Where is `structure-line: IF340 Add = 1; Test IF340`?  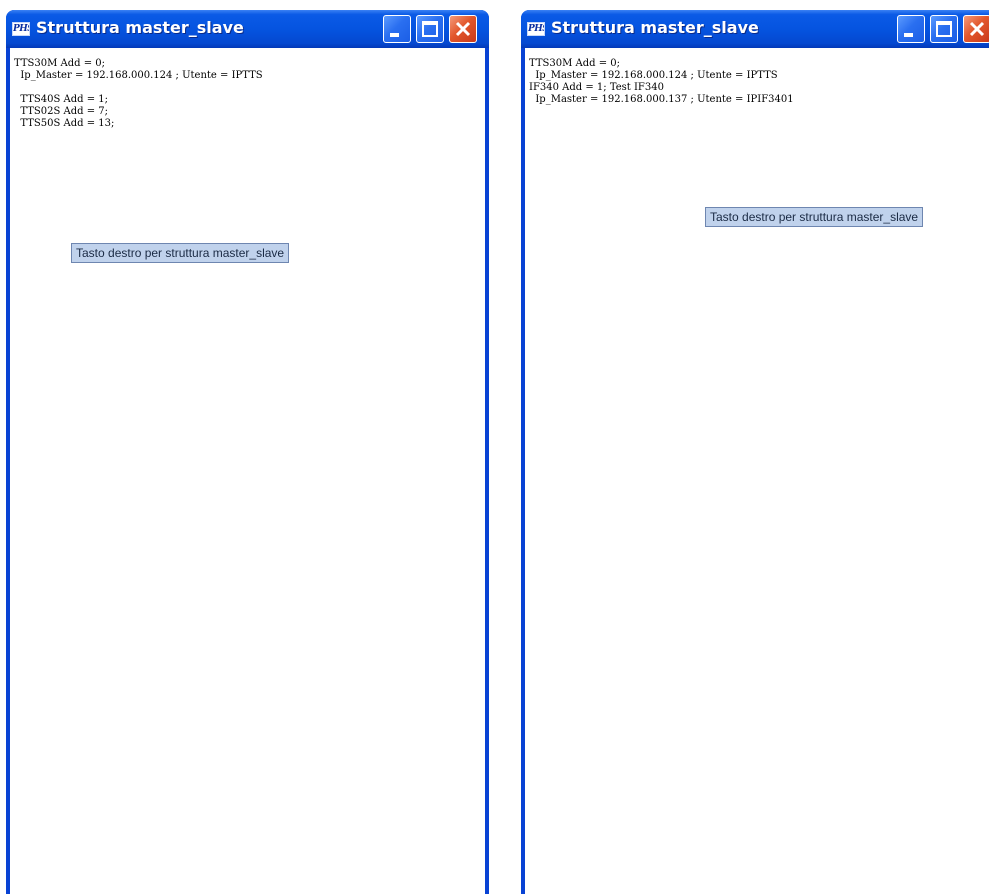
structure-line: IF340 Add = 1; Test IF340 is located at coordinates (596, 87).